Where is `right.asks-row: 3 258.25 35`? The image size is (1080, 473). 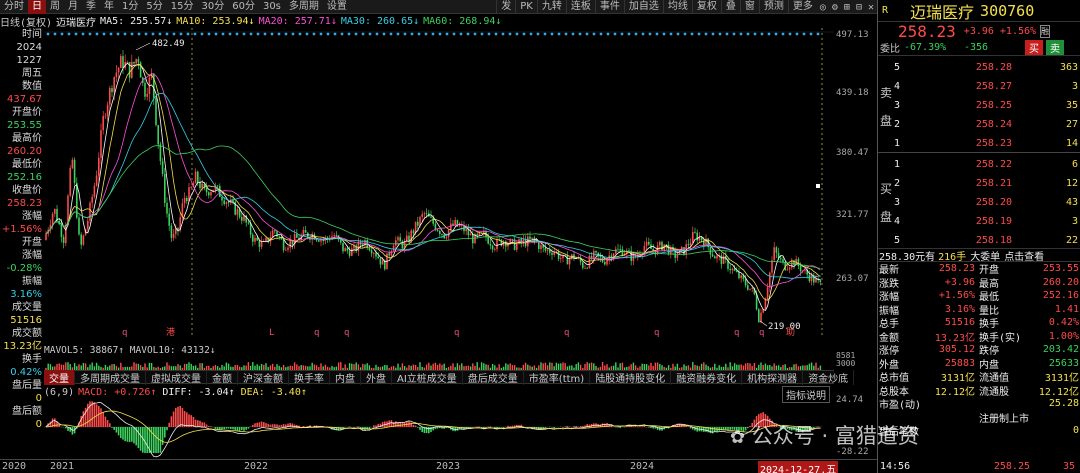
right.asks-row: 3 258.25 35 is located at coordinates (979, 105).